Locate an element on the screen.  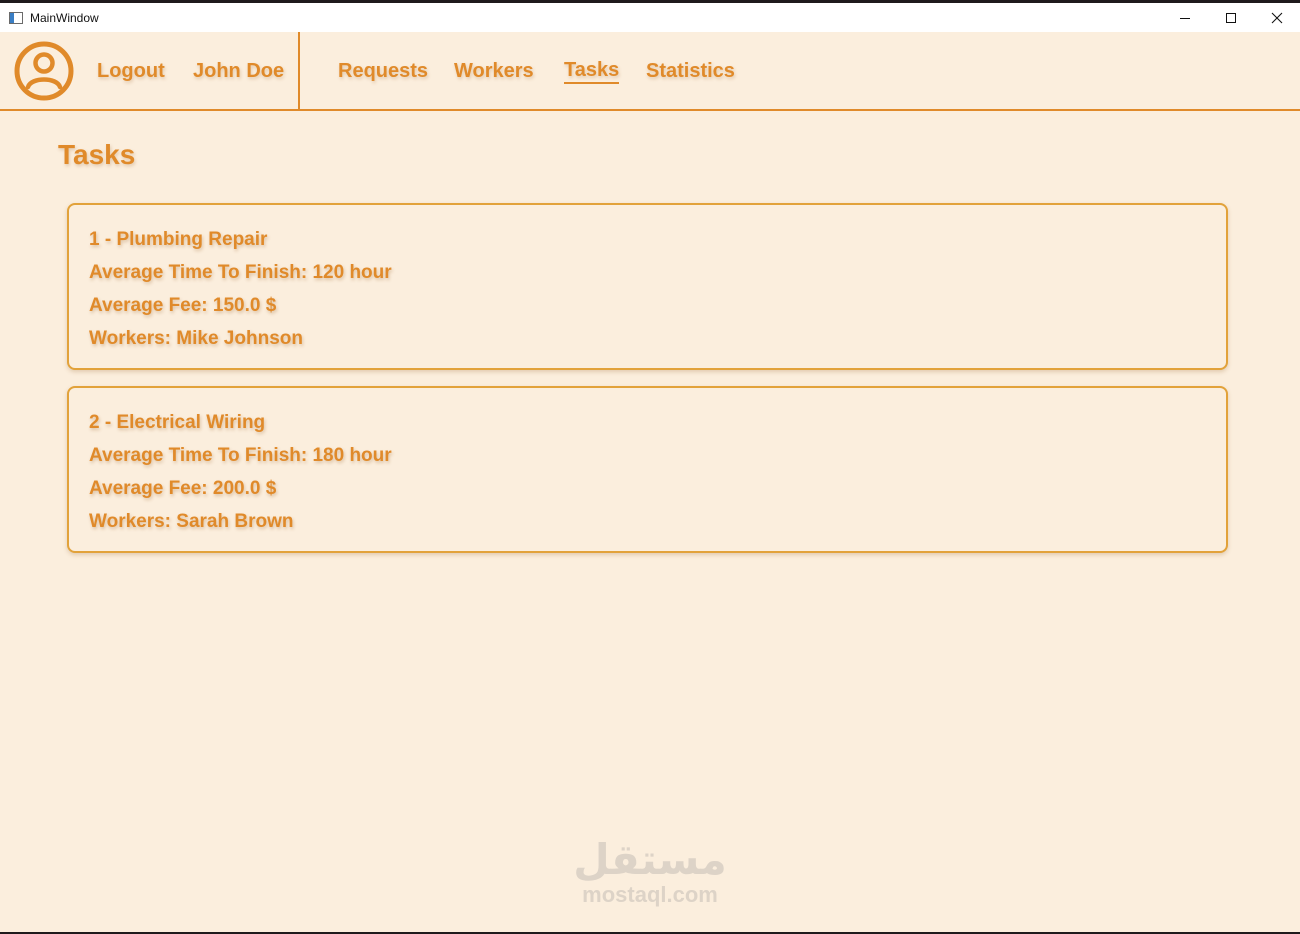
nav-divider is located at coordinates (299, 70).